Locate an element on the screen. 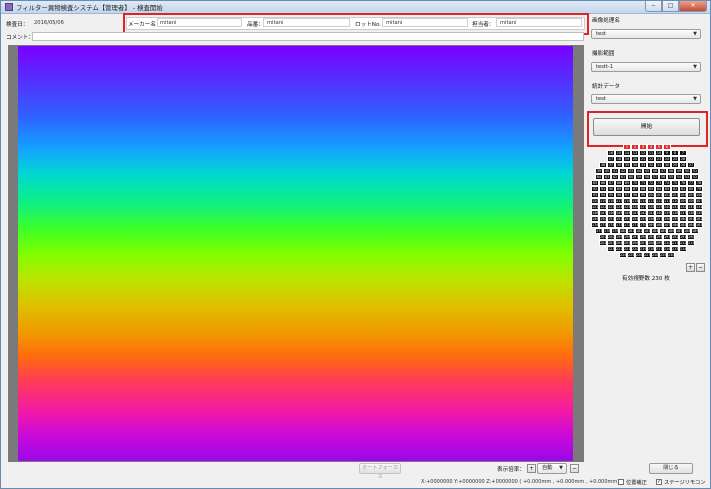 The image size is (711, 489). lot-value: mitani is located at coordinates (394, 23).